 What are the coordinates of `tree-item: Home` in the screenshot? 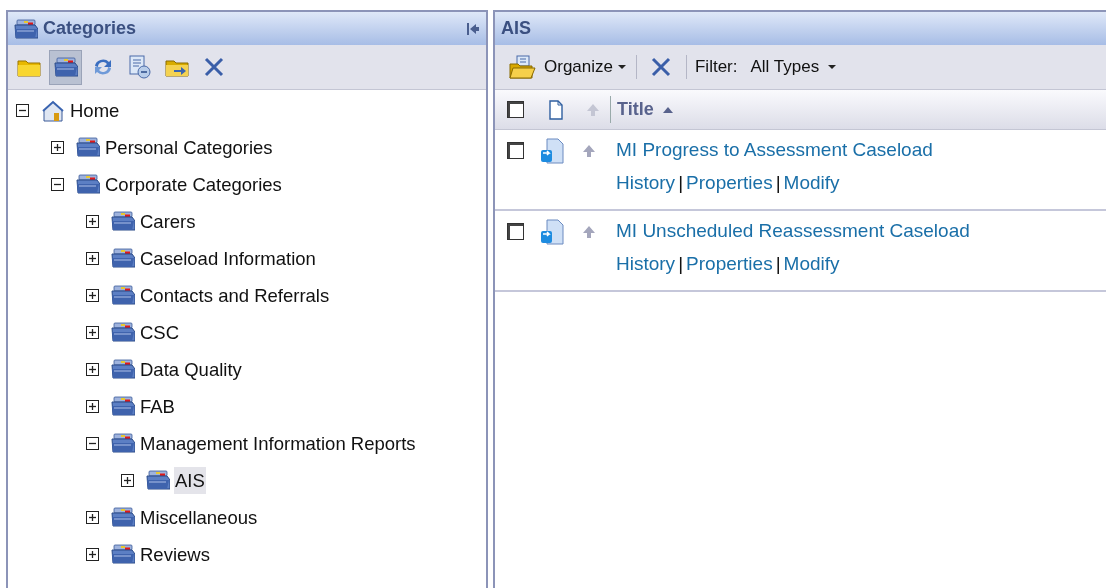 It's located at (95, 110).